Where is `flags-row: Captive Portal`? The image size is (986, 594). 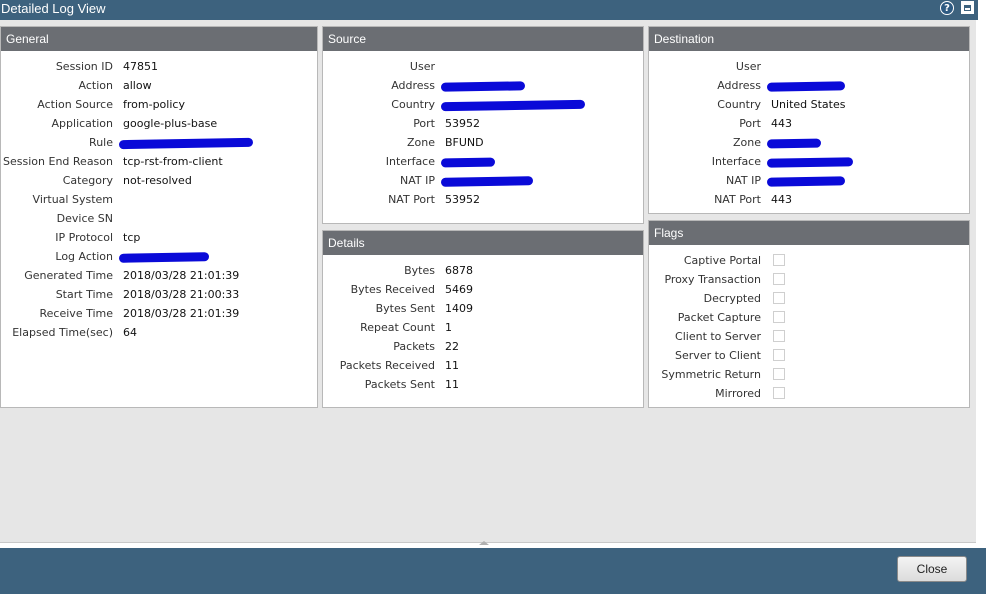 flags-row: Captive Portal is located at coordinates (809, 260).